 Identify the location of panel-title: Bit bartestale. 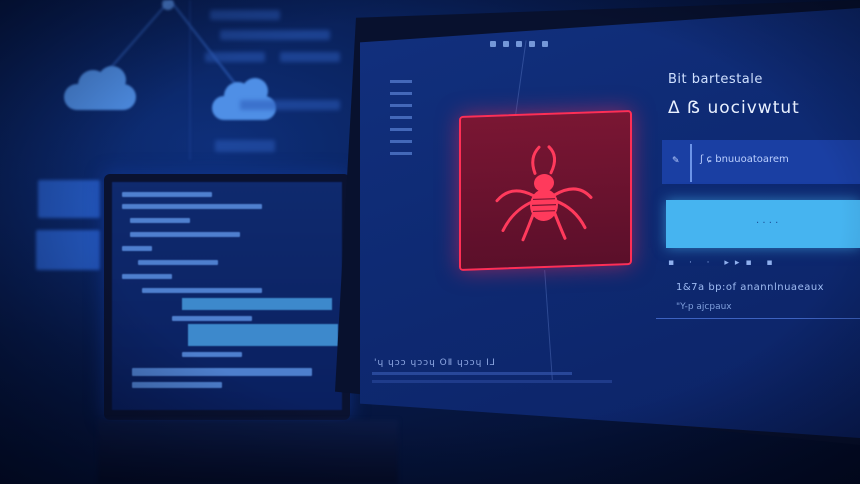
(715, 79).